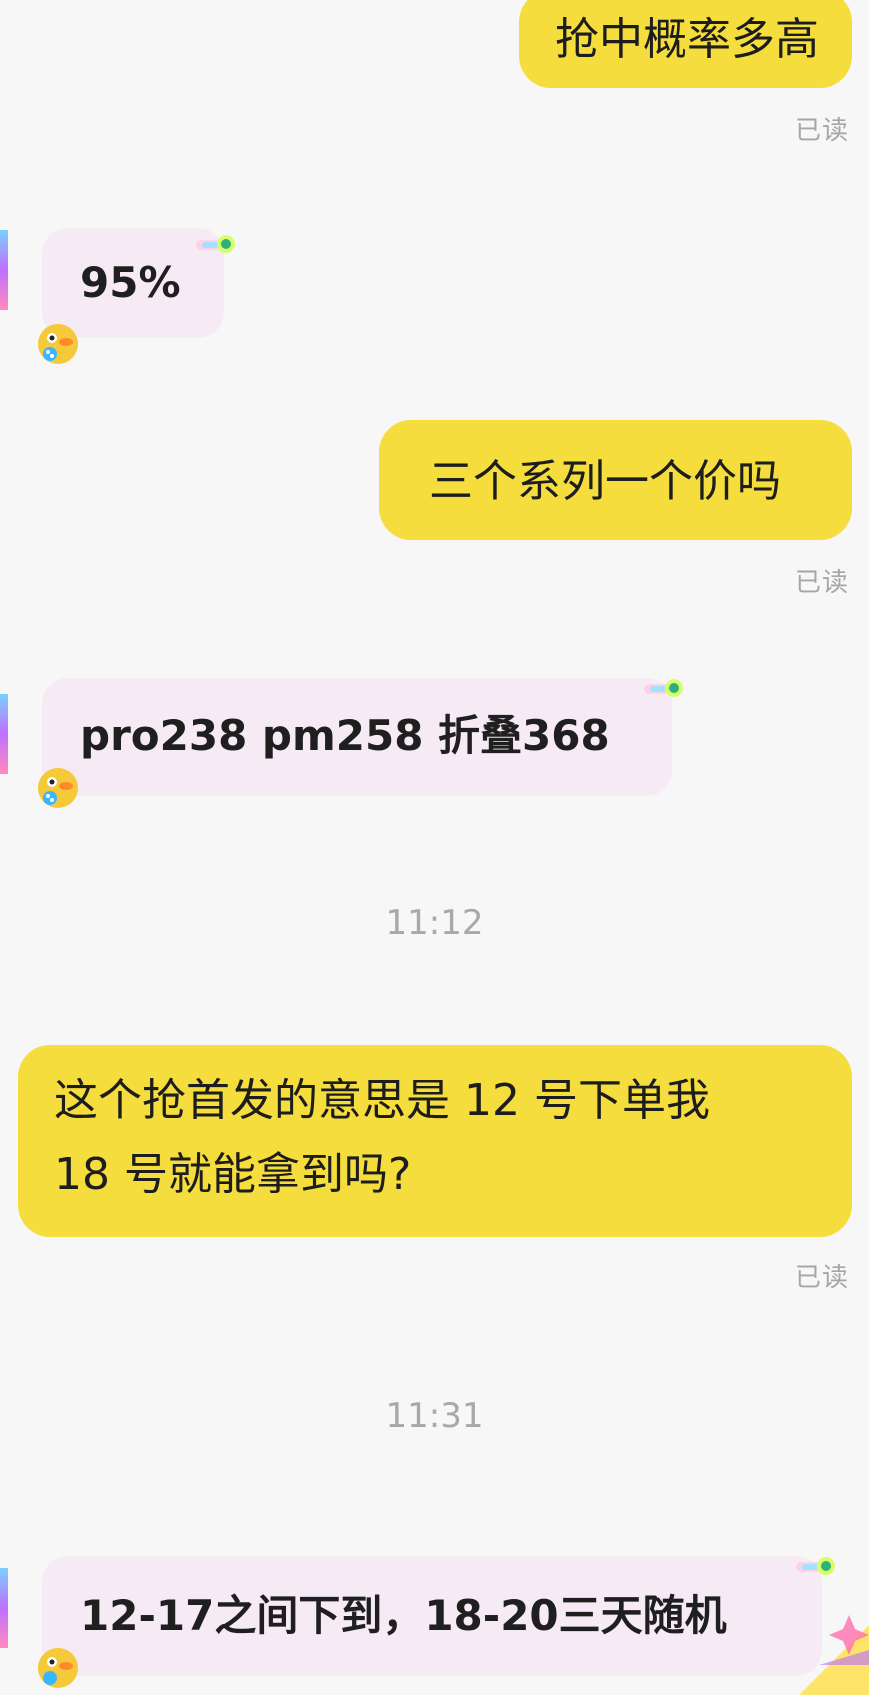 The height and width of the screenshot is (1695, 869). What do you see at coordinates (687, 39) in the screenshot?
I see `message-text: 抢中概率多高` at bounding box center [687, 39].